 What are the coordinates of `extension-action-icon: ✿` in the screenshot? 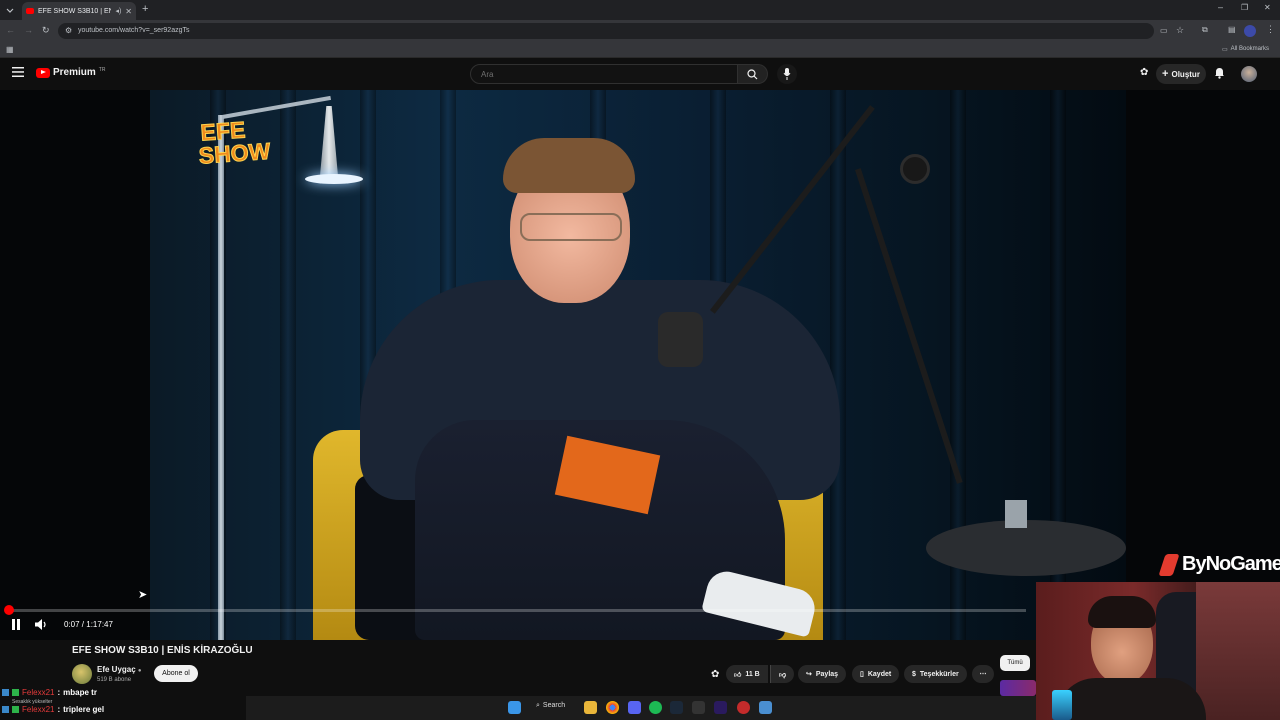 It's located at (715, 674).